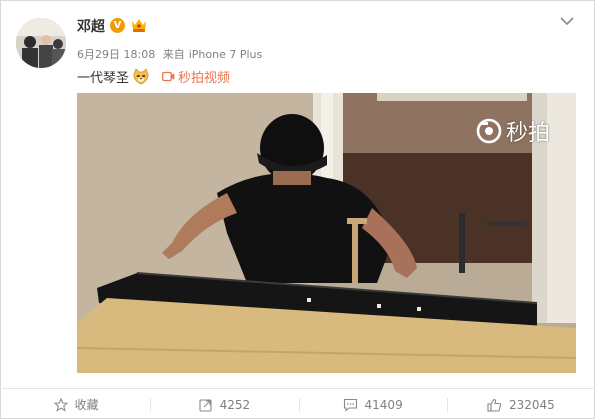  Describe the element at coordinates (226, 54) in the screenshot. I see `post-source-device: iPhone 7 Plus` at that location.